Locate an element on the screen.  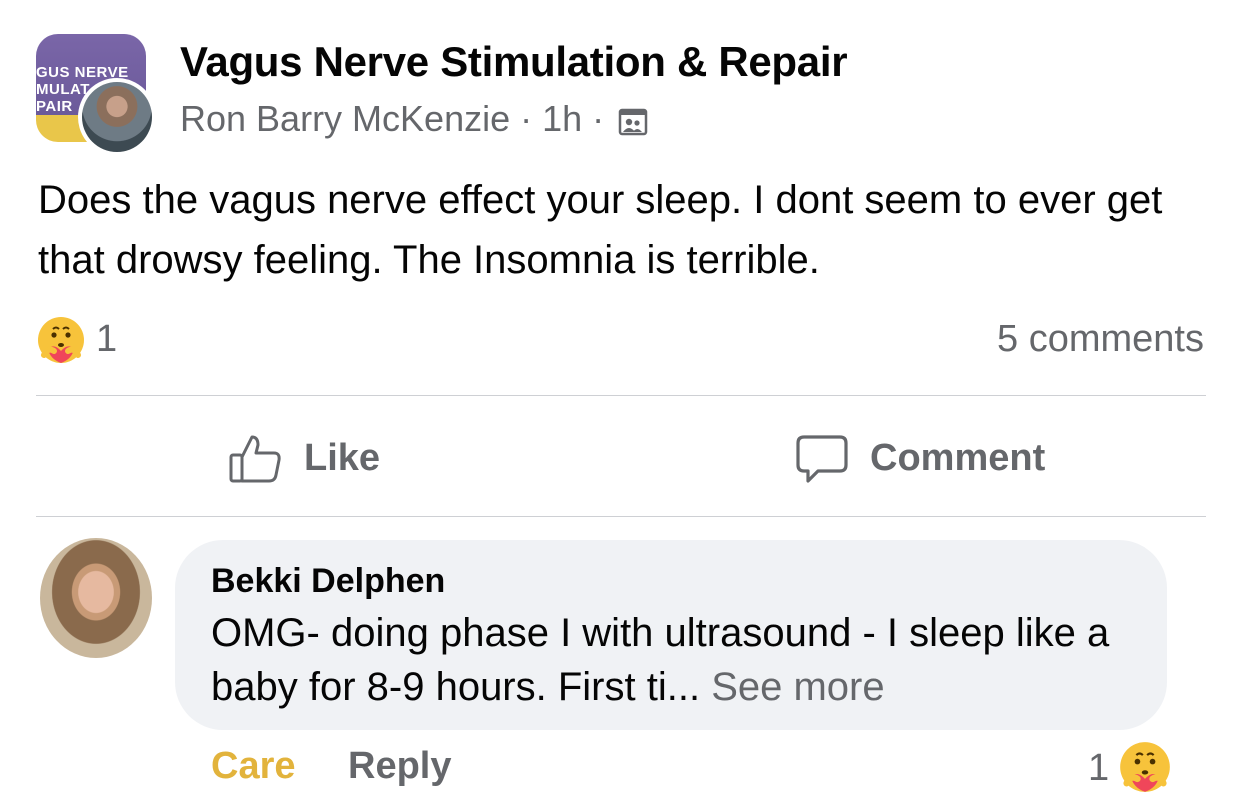
post-meta: Ron Barry McKenzie · 1h · is located at coordinates (414, 119).